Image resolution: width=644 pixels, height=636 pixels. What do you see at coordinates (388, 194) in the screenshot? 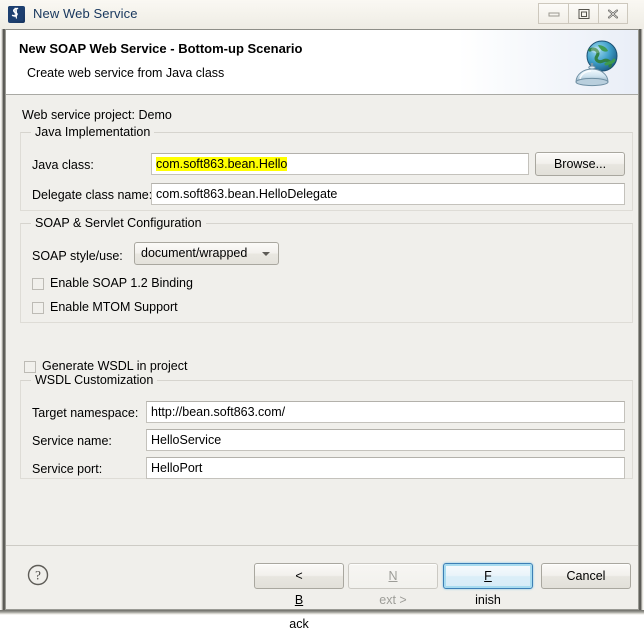
I see `delegate-class-name-input: com.soft863.bean.HelloDelegate` at bounding box center [388, 194].